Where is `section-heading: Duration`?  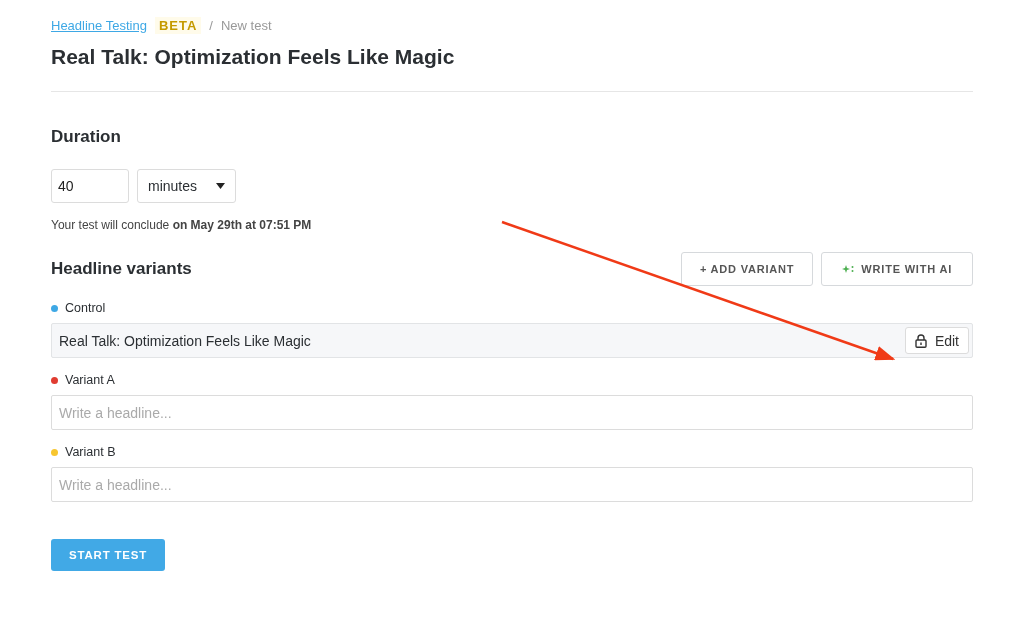
section-heading: Duration is located at coordinates (86, 137).